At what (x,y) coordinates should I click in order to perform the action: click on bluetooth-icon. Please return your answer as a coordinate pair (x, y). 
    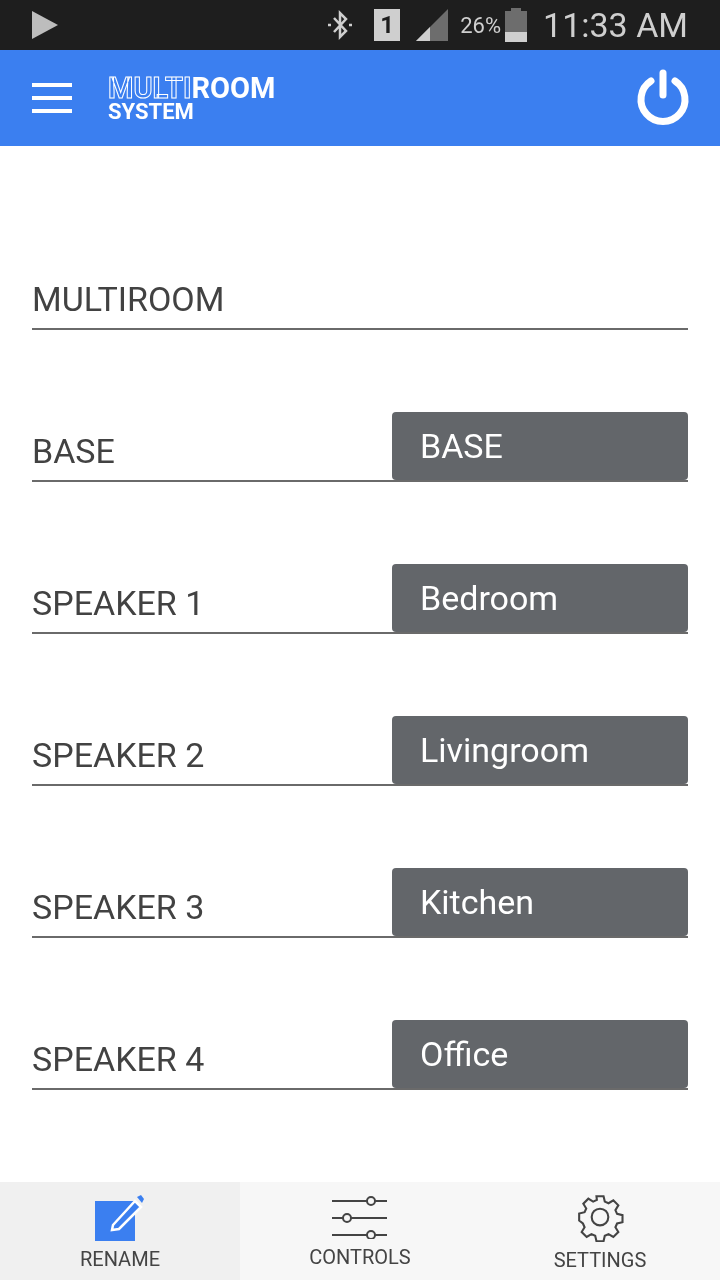
    Looking at the image, I should click on (340, 25).